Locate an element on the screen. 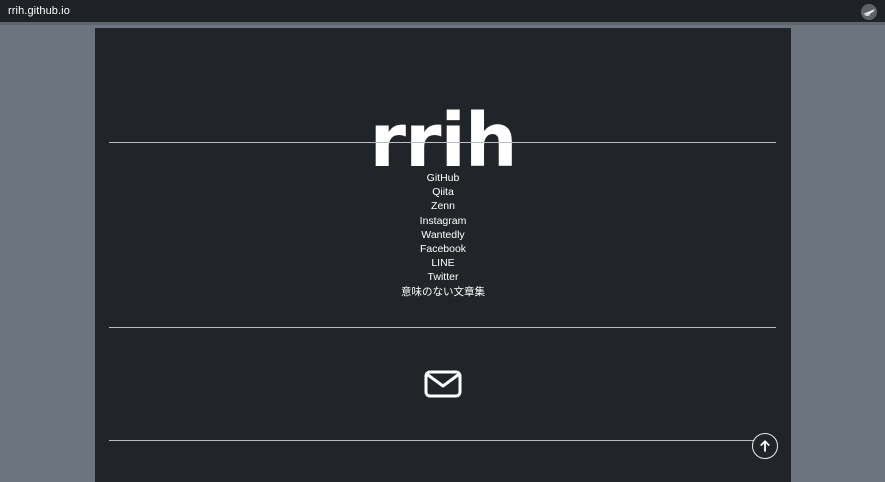  site-title: rrih is located at coordinates (443, 140).